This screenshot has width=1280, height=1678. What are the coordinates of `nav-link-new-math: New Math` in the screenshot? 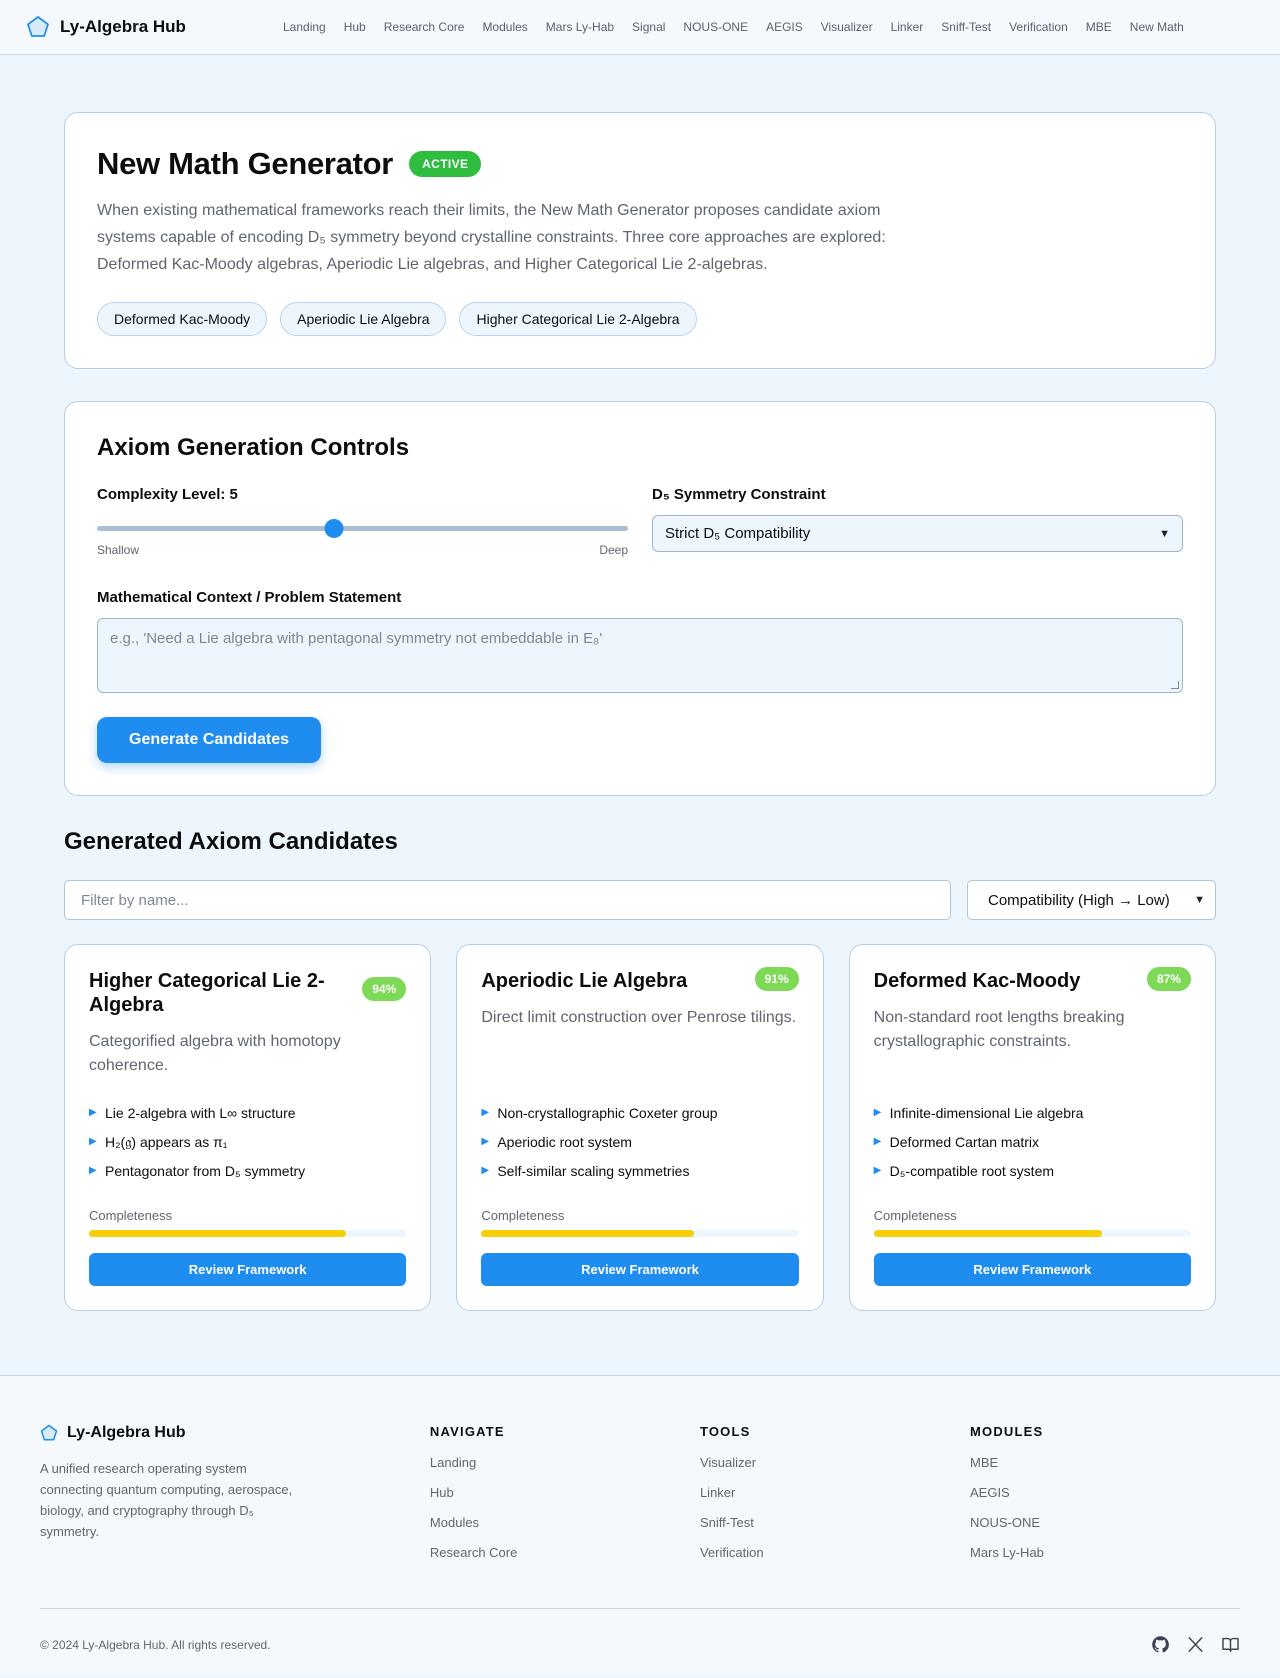 It's located at (1157, 27).